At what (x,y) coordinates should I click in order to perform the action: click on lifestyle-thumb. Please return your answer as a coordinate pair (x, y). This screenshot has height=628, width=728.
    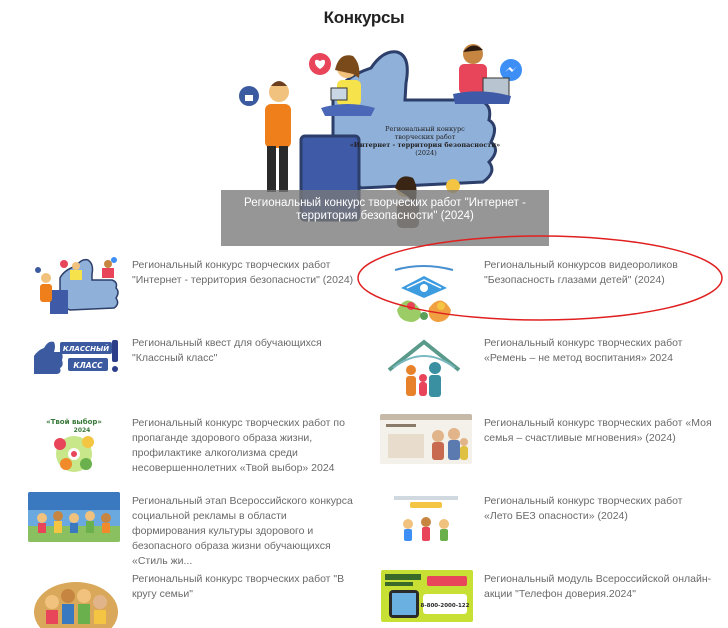
    Looking at the image, I should click on (74, 517).